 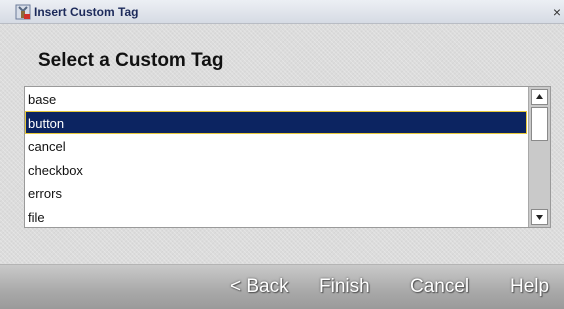 I want to click on scroll-up-button, so click(x=539, y=97).